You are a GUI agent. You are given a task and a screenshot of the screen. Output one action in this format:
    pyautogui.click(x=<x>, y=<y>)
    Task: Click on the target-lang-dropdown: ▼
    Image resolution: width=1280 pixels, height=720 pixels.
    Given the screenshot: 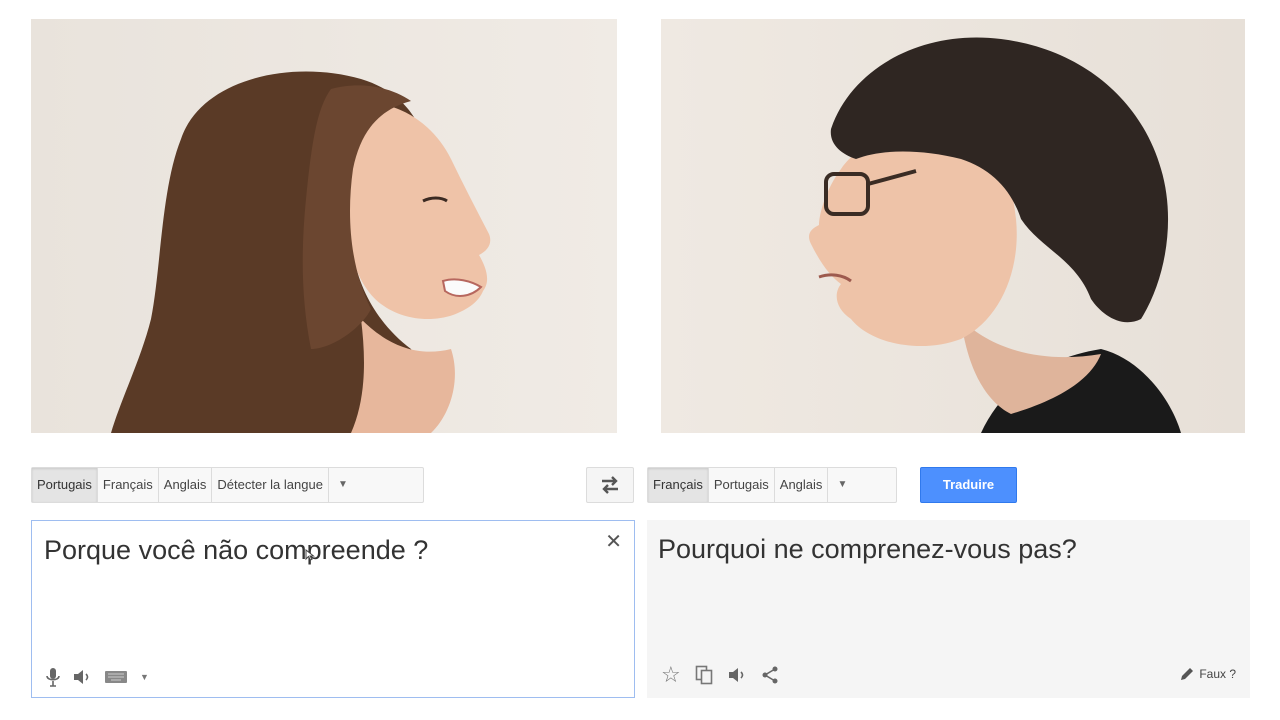 What is the action you would take?
    pyautogui.click(x=842, y=485)
    